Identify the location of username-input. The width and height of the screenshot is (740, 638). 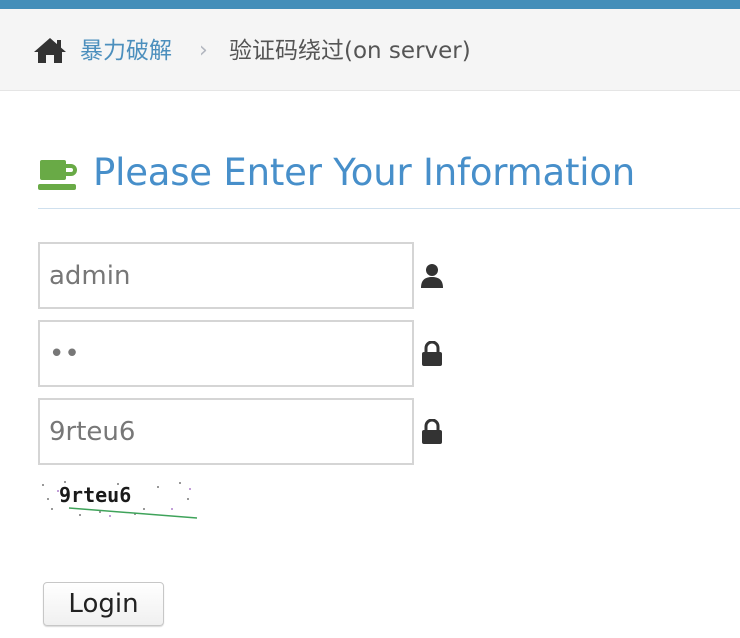
(226, 275).